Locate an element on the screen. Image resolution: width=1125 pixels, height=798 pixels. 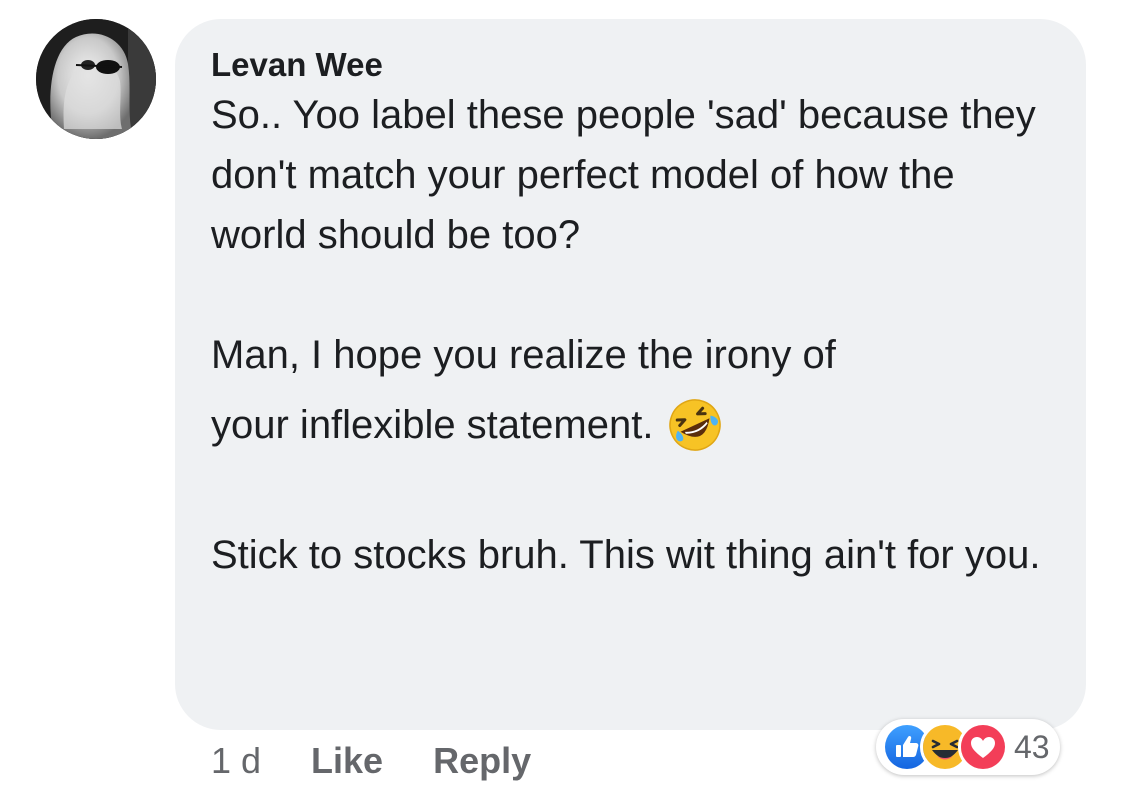
comment-paragraph: Man, I hope you realize the irony of is located at coordinates (523, 355).